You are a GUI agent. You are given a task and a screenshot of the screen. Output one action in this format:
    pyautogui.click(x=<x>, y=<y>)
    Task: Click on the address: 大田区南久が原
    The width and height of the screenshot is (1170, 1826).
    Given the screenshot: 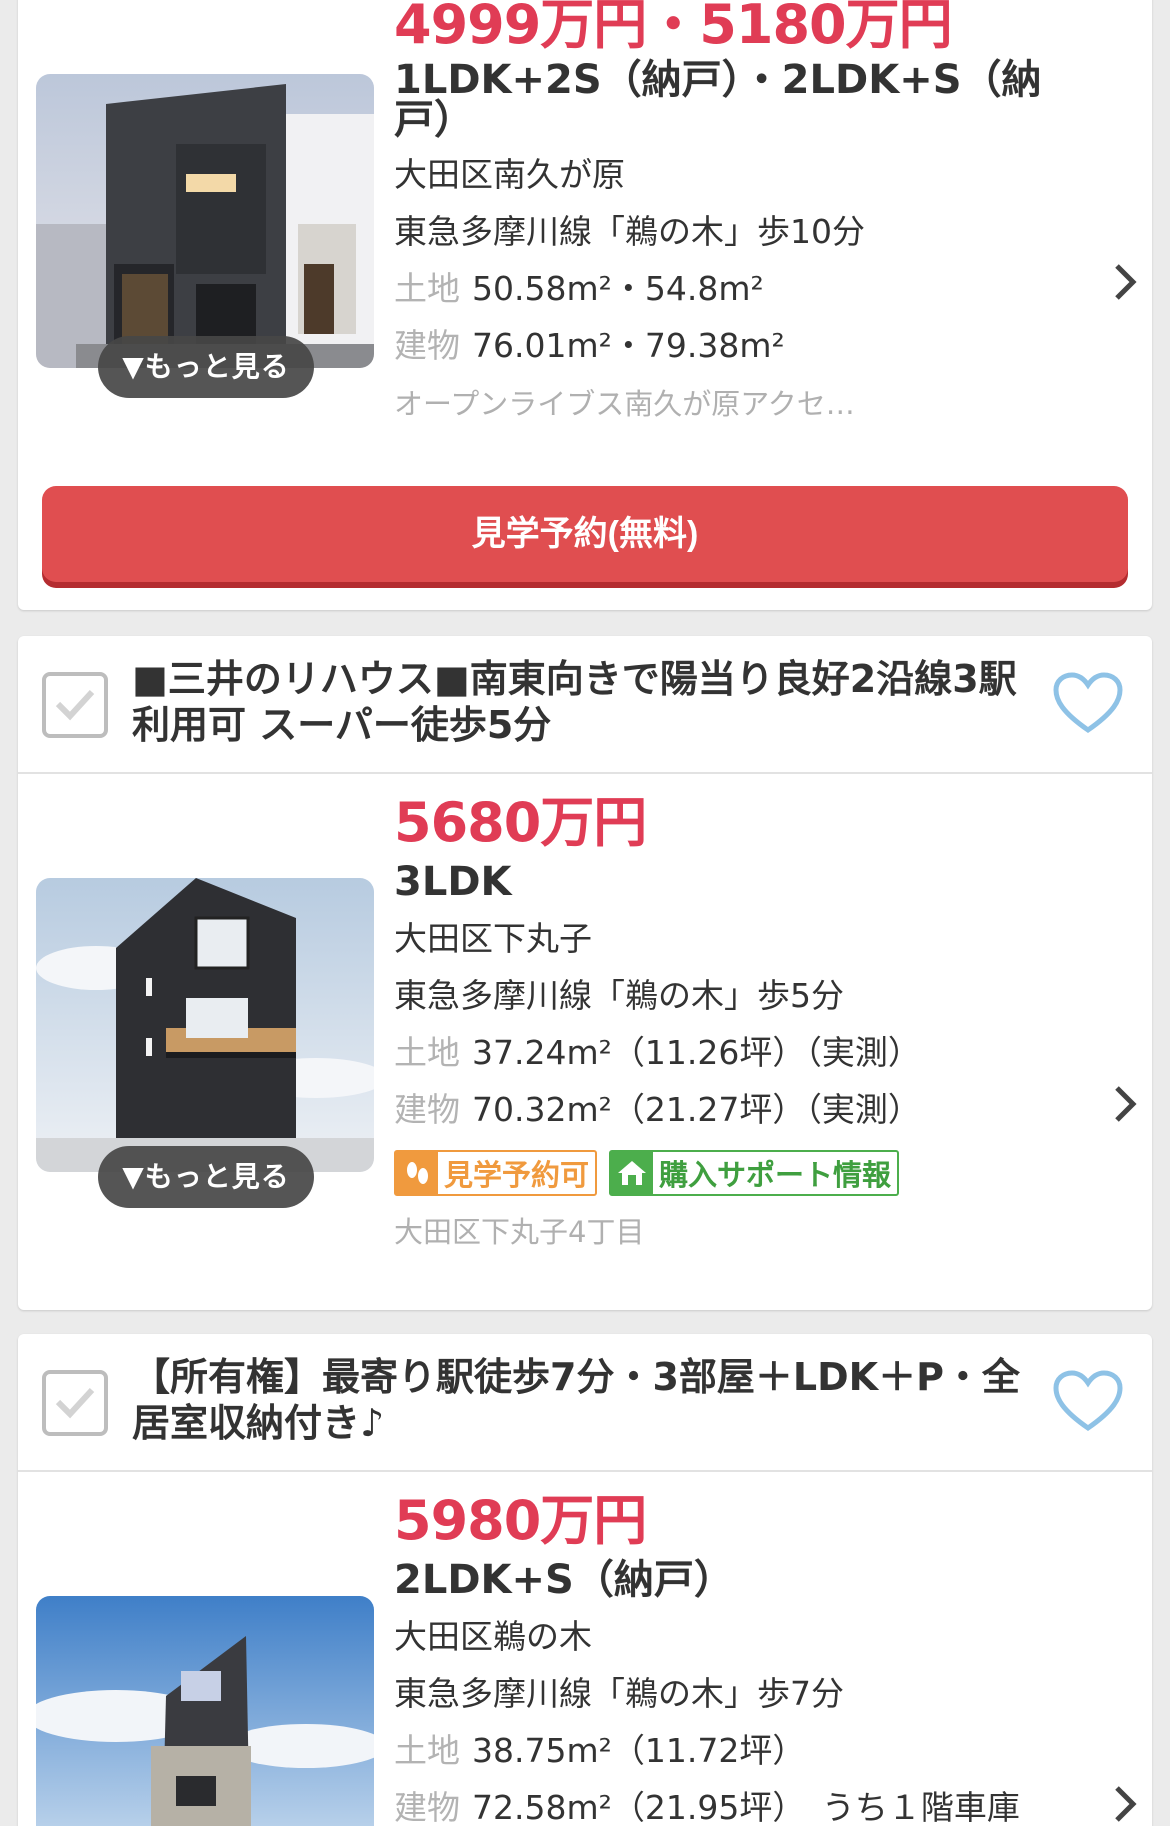 What is the action you would take?
    pyautogui.click(x=509, y=174)
    